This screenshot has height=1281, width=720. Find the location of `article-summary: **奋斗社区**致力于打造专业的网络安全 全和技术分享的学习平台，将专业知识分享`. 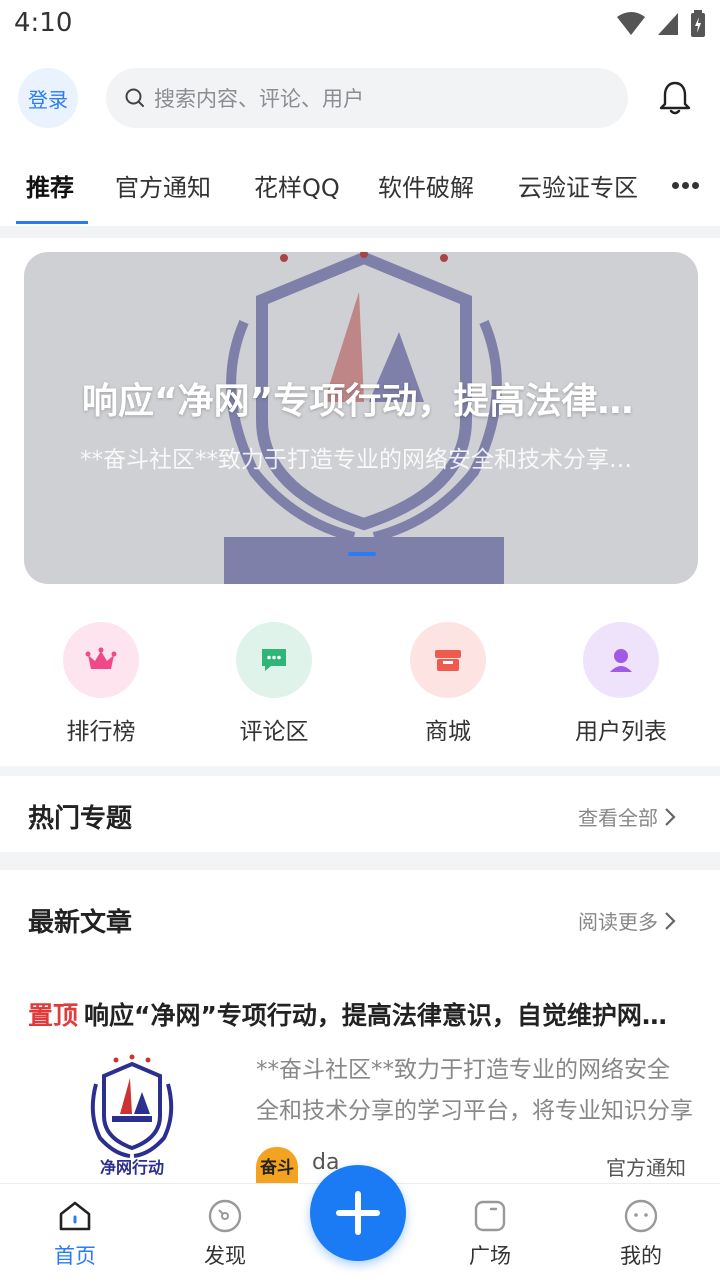

article-summary: **奋斗社区**致力于打造专业的网络安全 全和技术分享的学习平台，将专业知识分享 is located at coordinates (476, 1091).